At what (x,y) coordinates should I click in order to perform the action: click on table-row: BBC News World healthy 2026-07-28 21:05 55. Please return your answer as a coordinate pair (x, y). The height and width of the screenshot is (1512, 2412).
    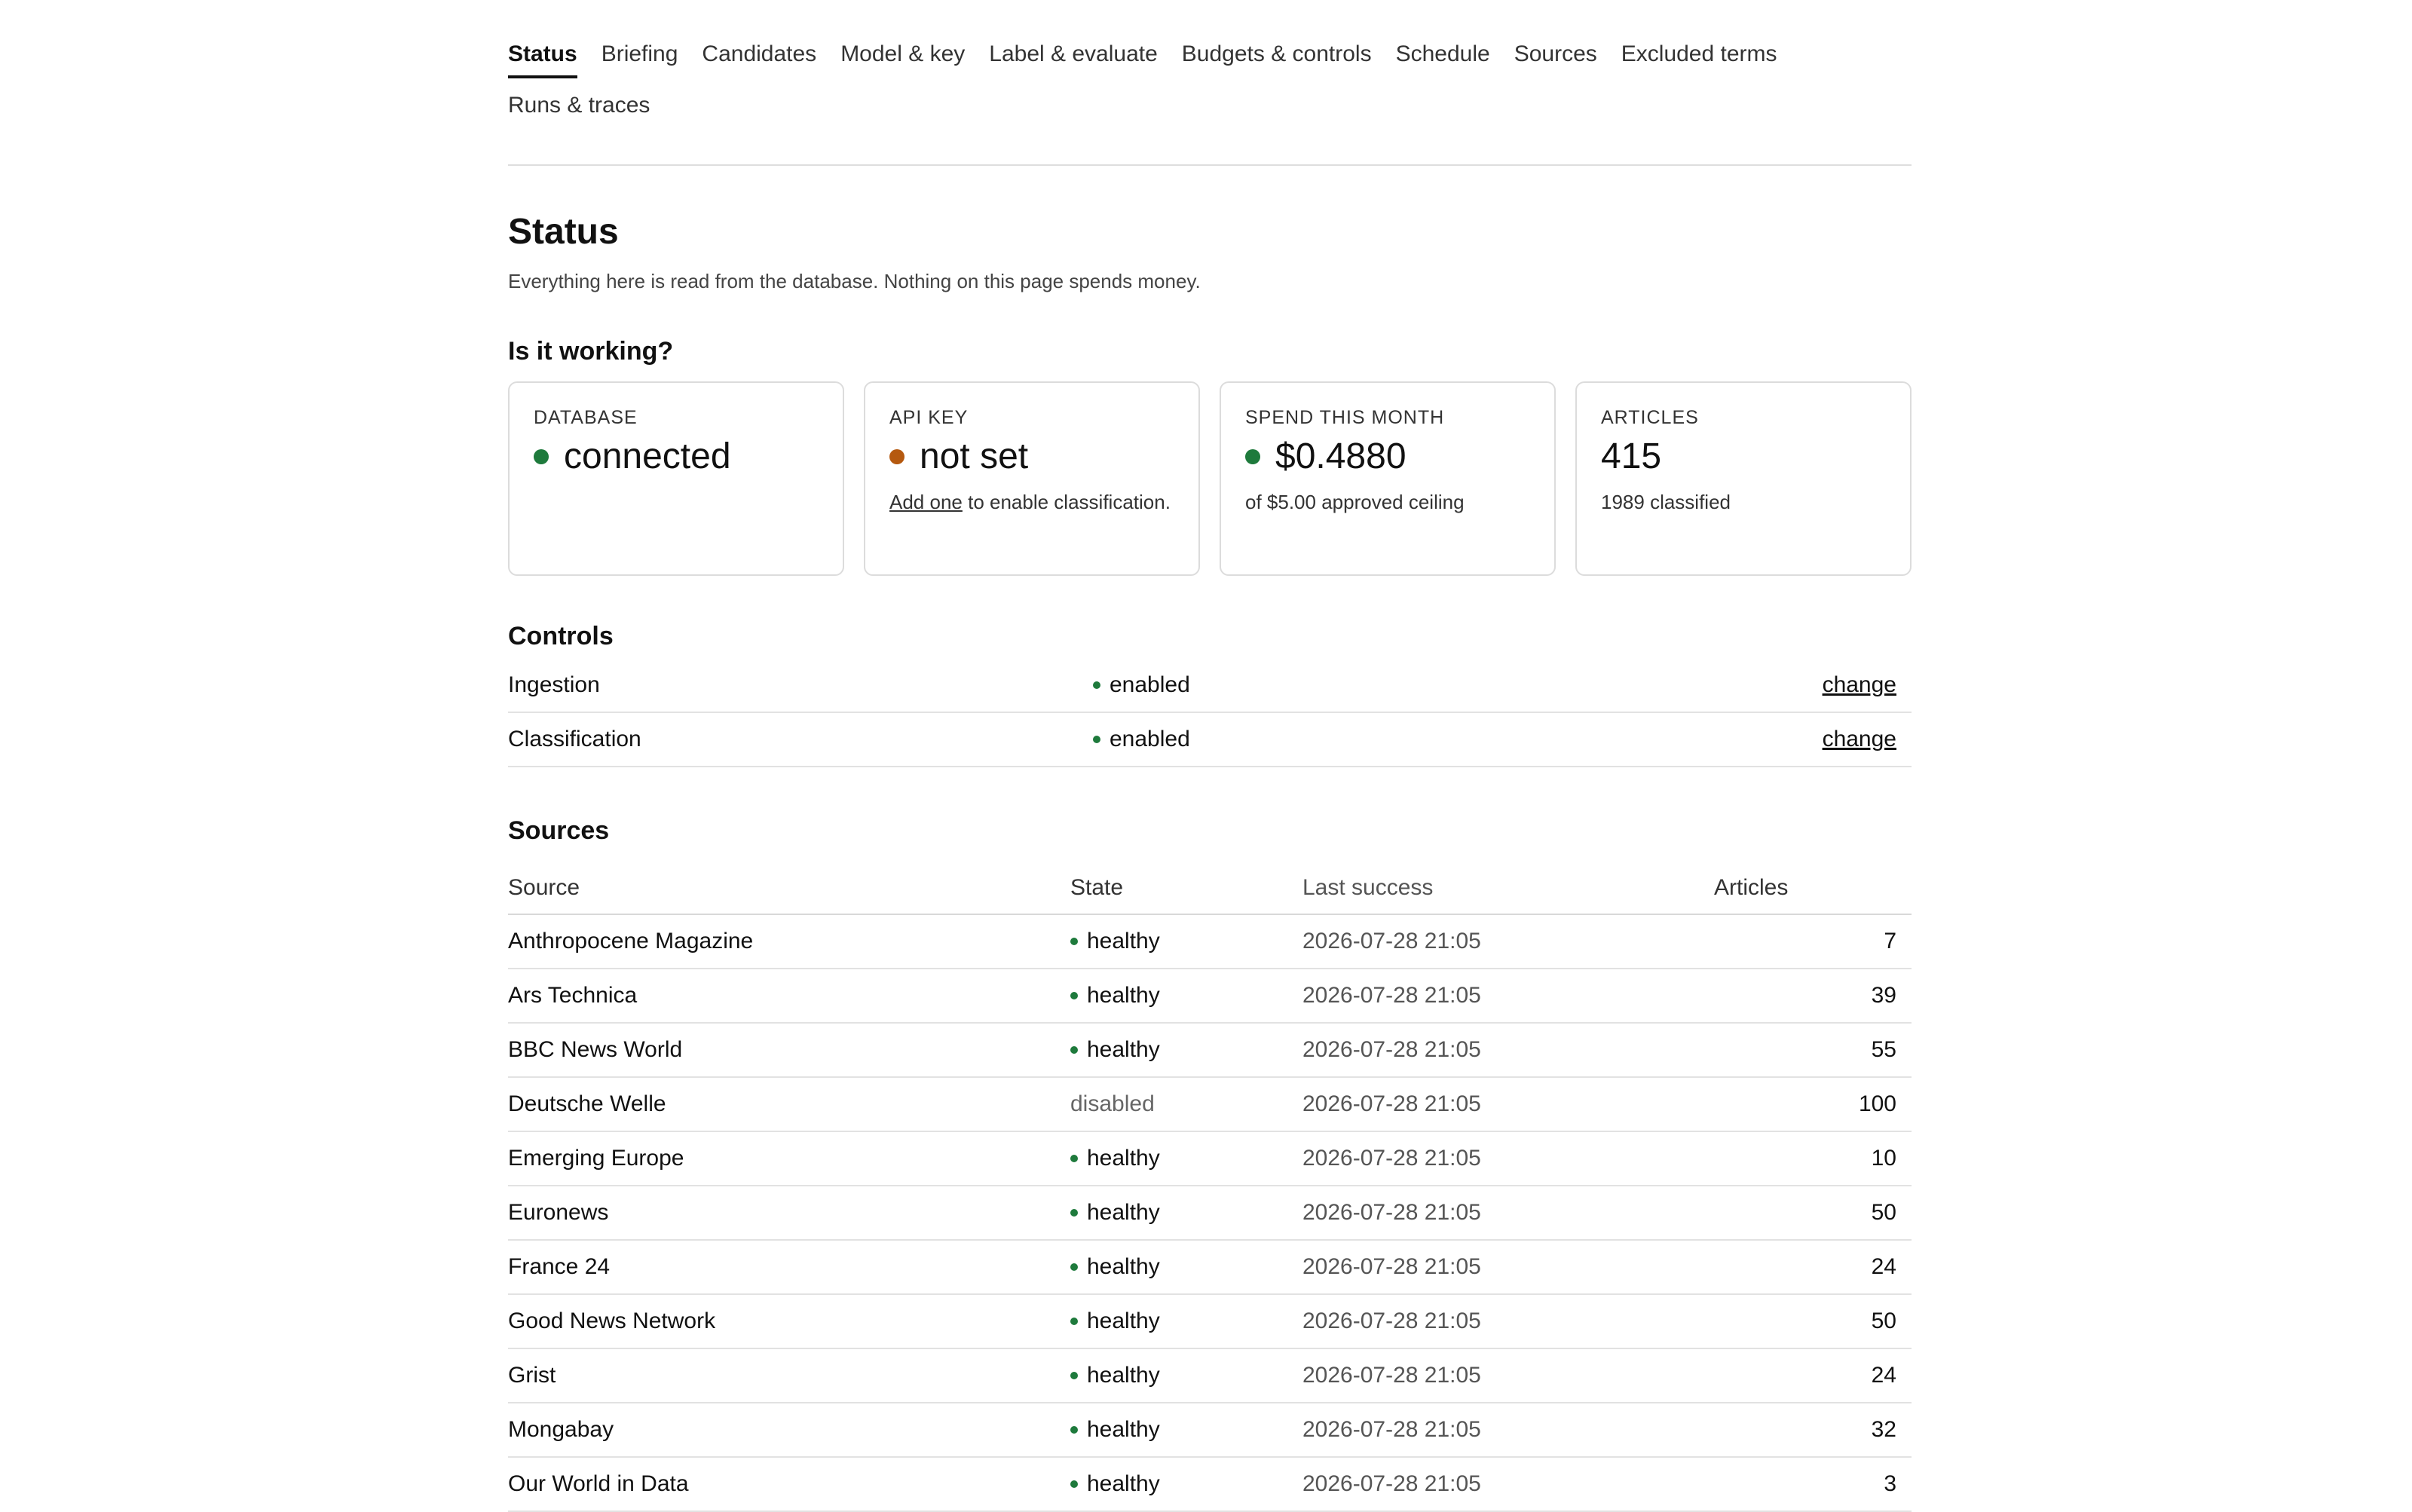
    Looking at the image, I should click on (1210, 1050).